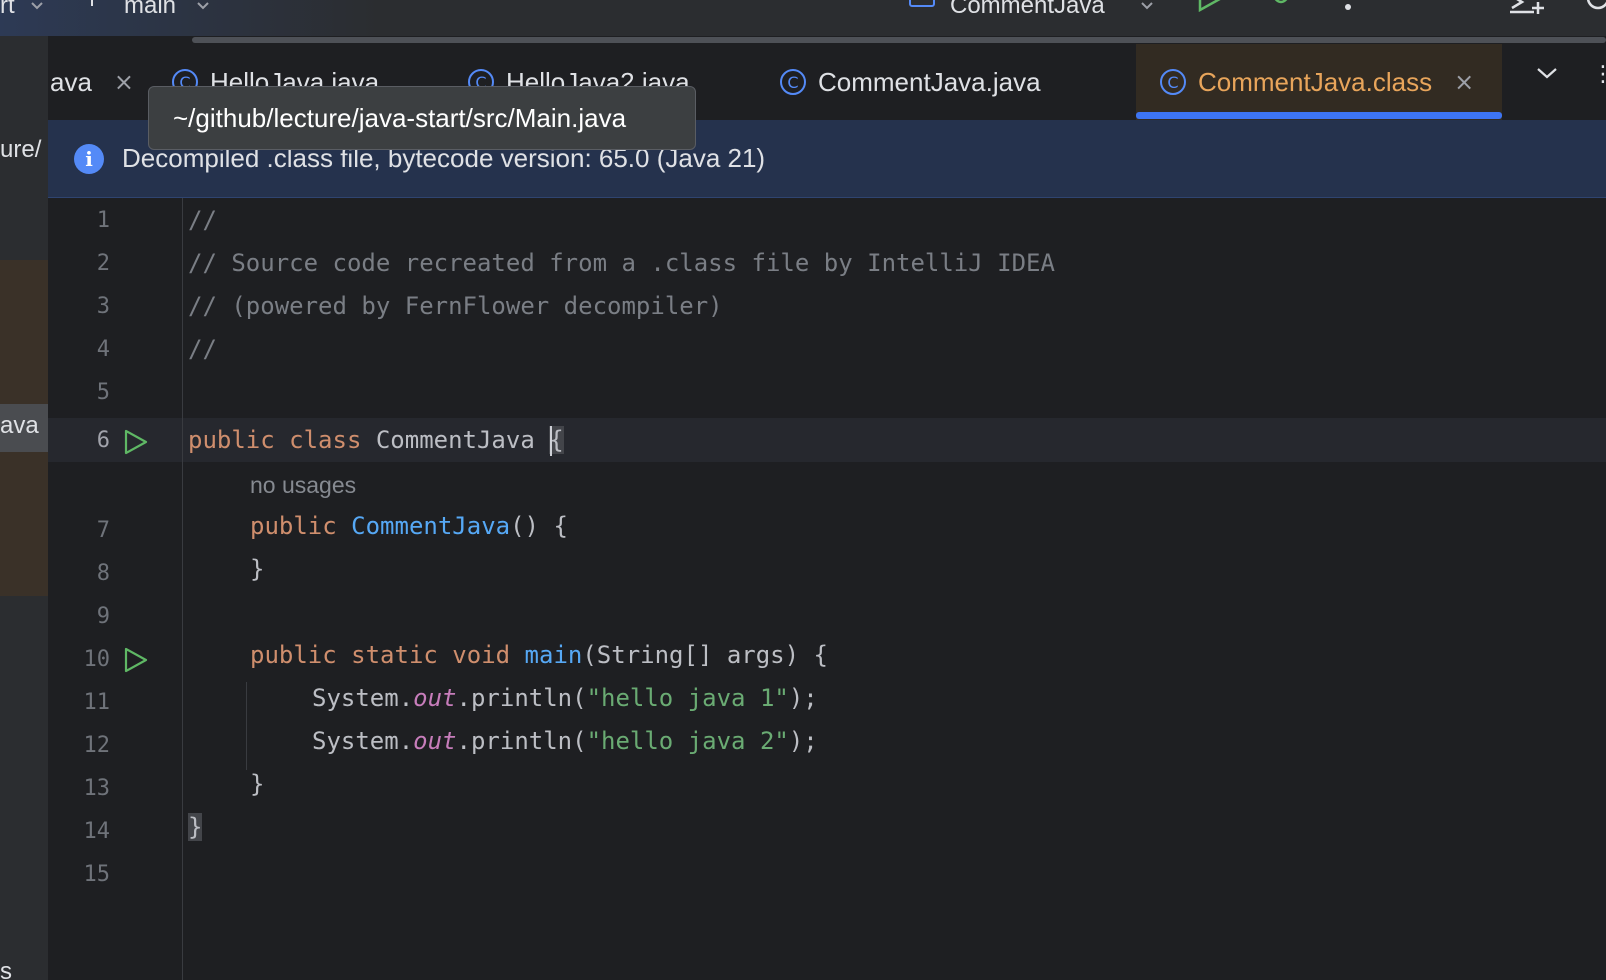 Image resolution: width=1606 pixels, height=980 pixels. I want to click on code-text: () {, so click(539, 526).